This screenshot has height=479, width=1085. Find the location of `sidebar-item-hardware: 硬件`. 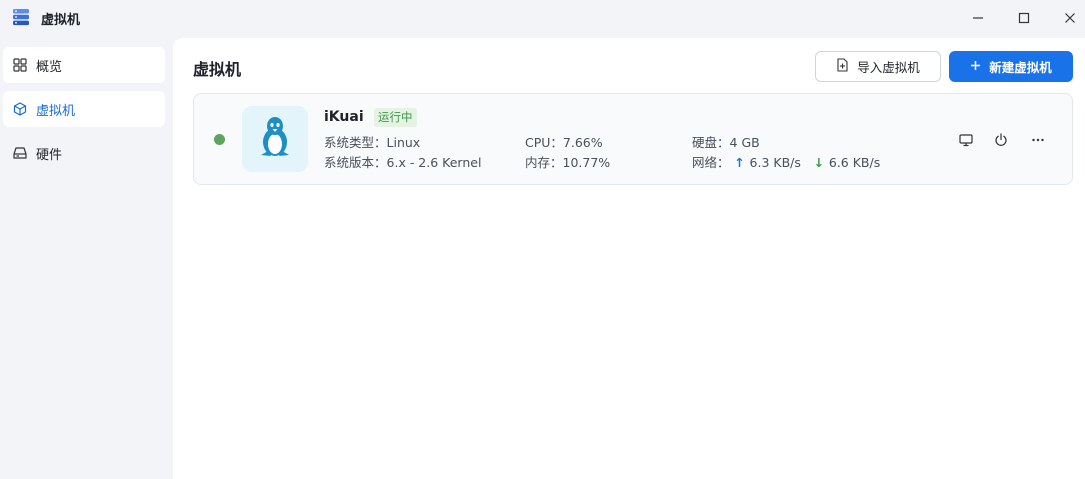

sidebar-item-hardware: 硬件 is located at coordinates (84, 153).